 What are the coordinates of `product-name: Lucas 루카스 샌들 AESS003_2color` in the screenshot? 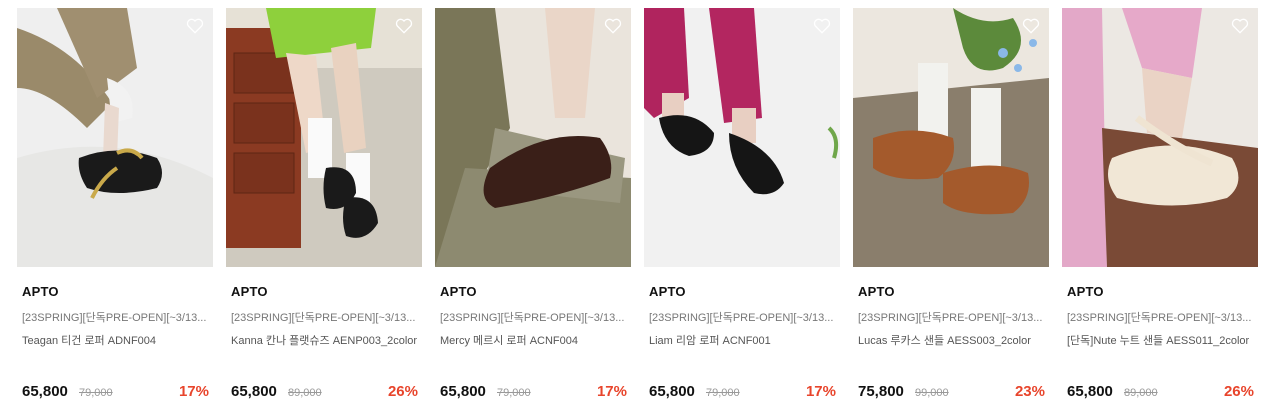 It's located at (952, 341).